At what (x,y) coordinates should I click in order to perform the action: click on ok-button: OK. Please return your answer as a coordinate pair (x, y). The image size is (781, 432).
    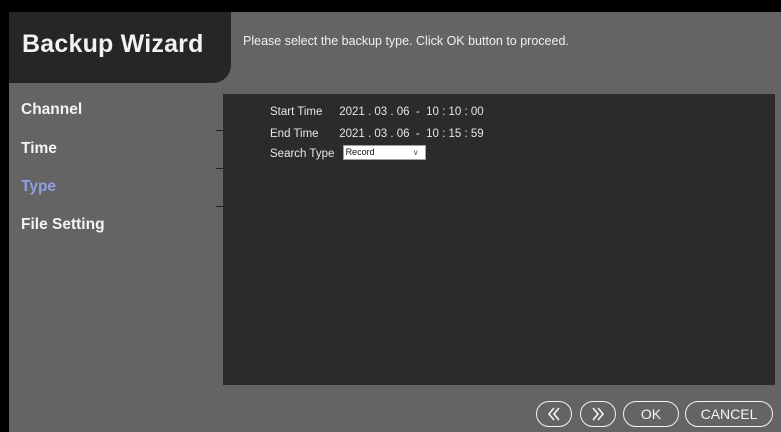
    Looking at the image, I should click on (651, 414).